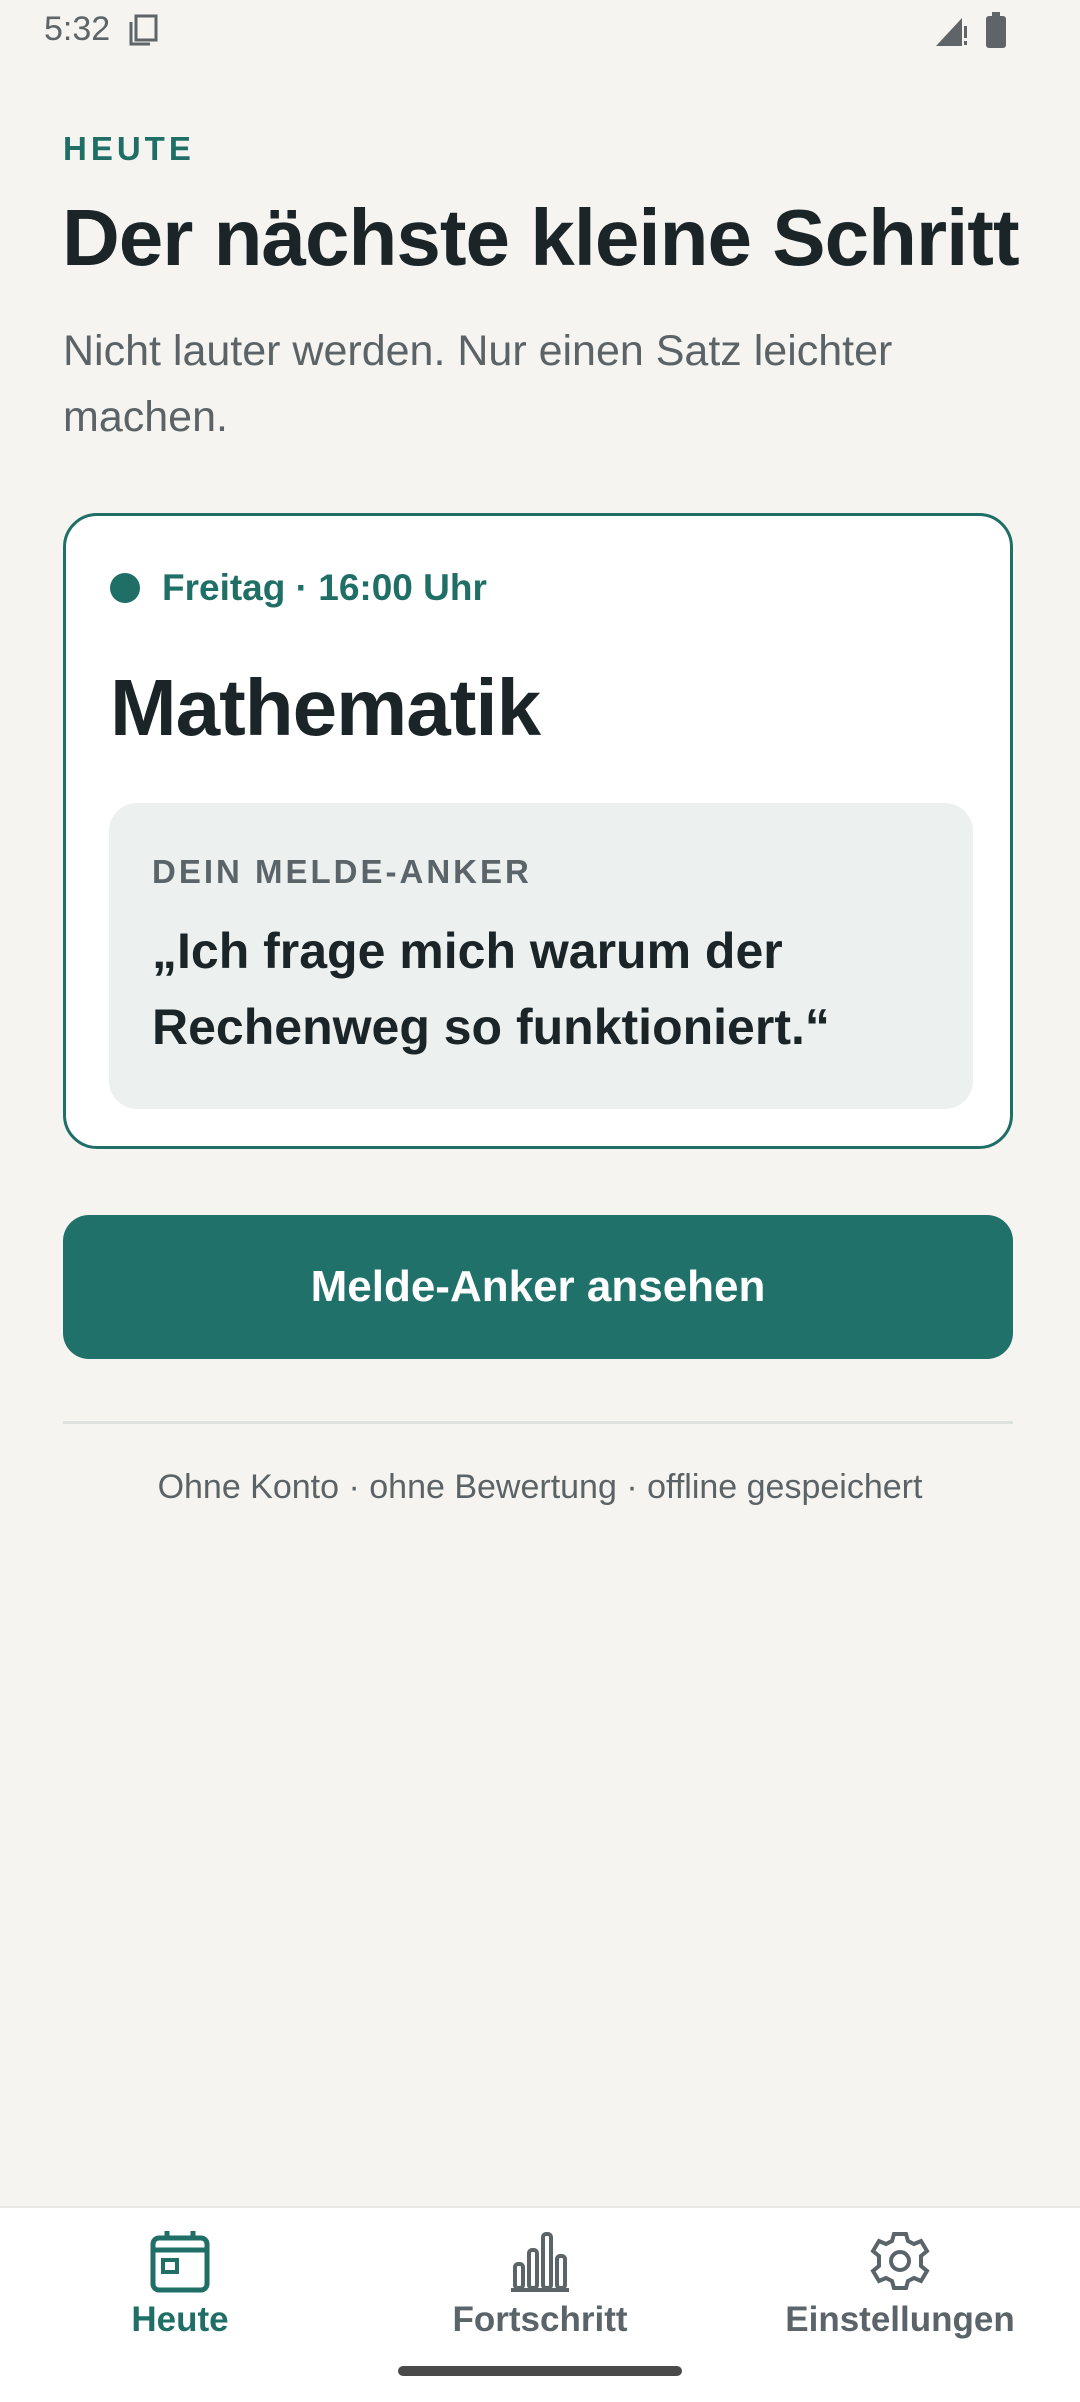 The image size is (1080, 2402). I want to click on nav-label-einstellungen: Einstellungen, so click(900, 2319).